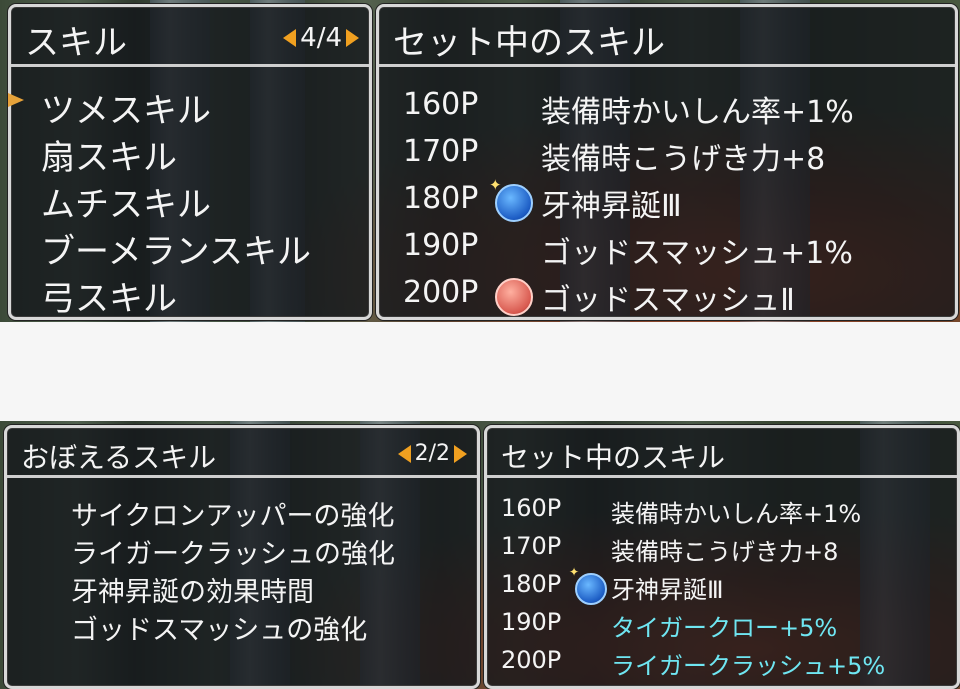 The height and width of the screenshot is (689, 960). Describe the element at coordinates (232, 513) in the screenshot. I see `learnable-skill-item: サイクロンアッパーの強化` at that location.